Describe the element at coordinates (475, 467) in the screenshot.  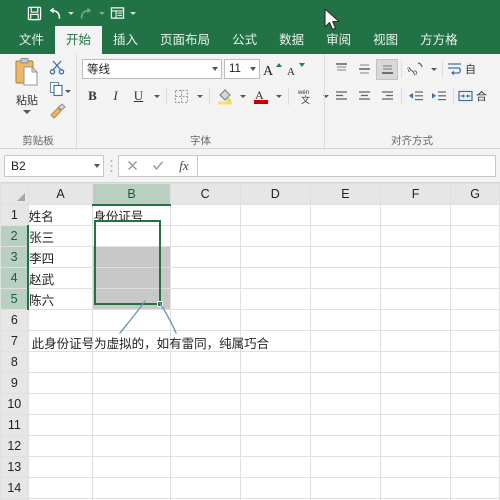
I see `cell-g13` at that location.